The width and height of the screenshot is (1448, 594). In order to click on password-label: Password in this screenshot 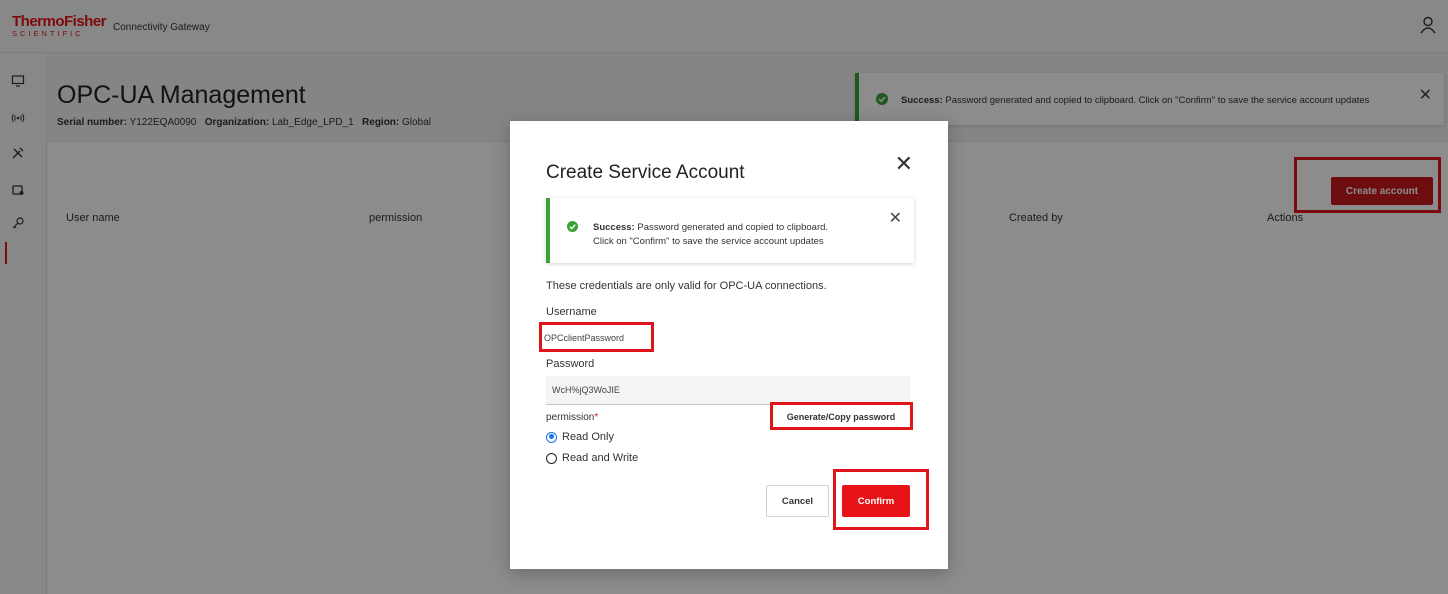, I will do `click(570, 364)`.